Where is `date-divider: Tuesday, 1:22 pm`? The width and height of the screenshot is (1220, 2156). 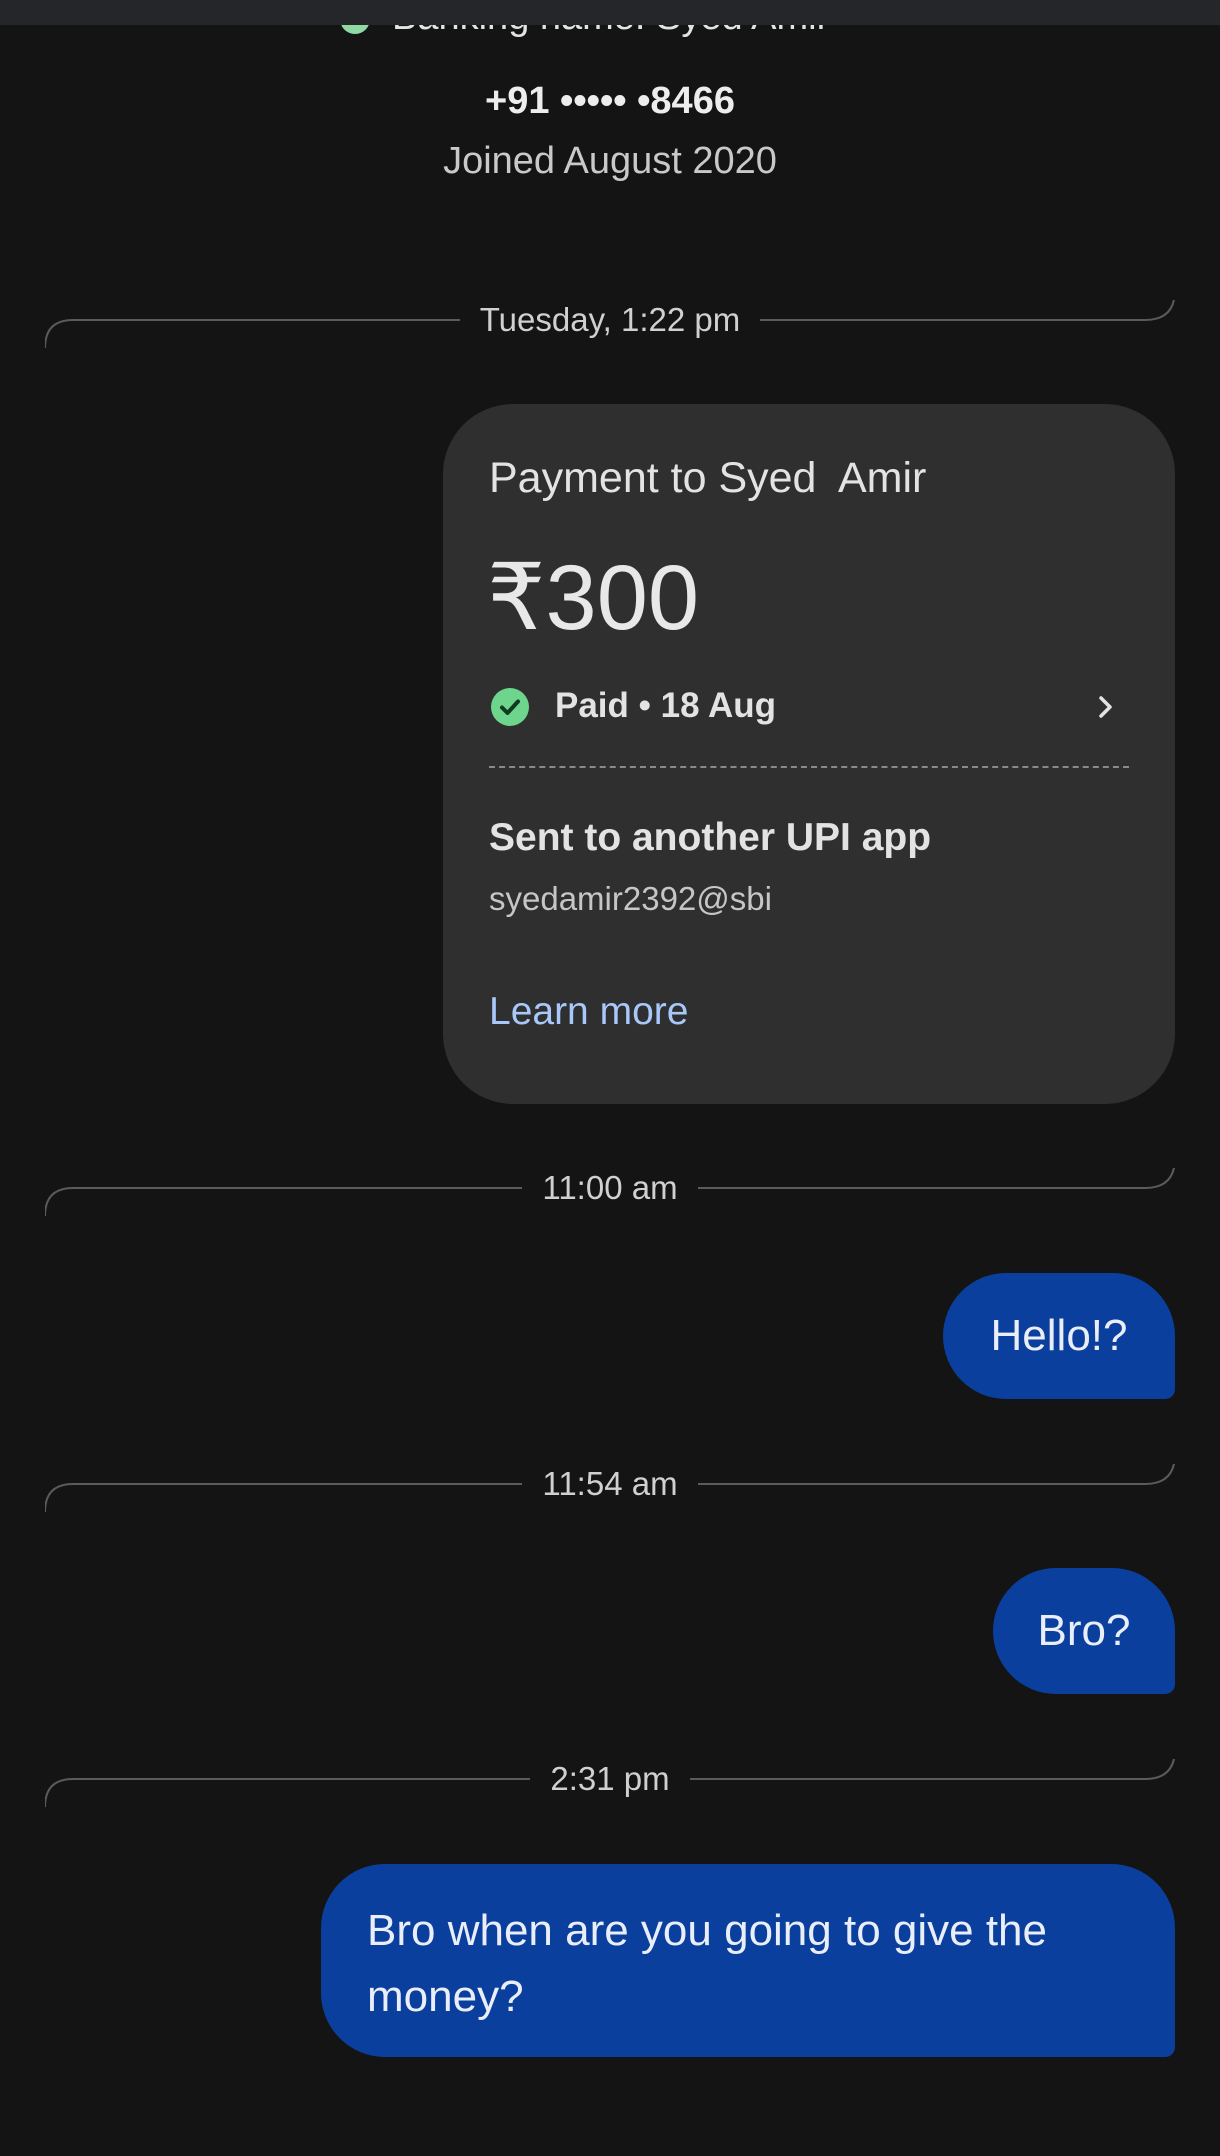 date-divider: Tuesday, 1:22 pm is located at coordinates (610, 330).